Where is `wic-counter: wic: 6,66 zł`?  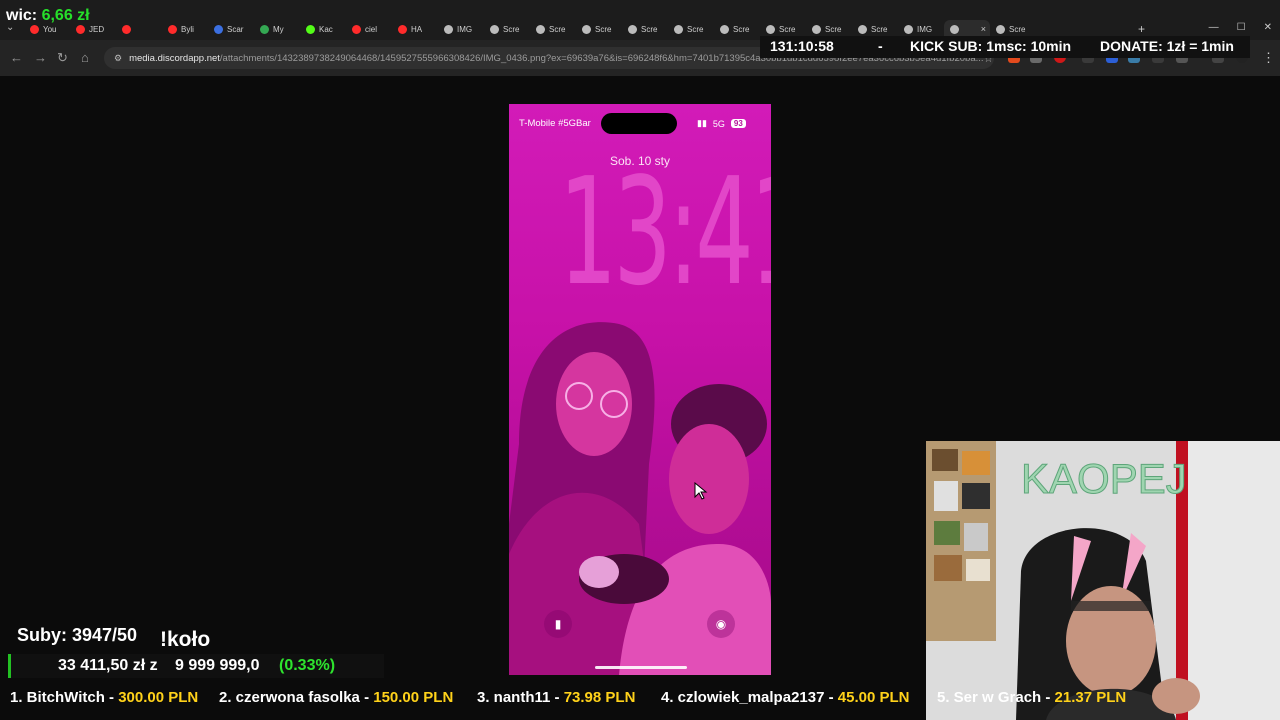
wic-counter: wic: 6,66 zł is located at coordinates (48, 16).